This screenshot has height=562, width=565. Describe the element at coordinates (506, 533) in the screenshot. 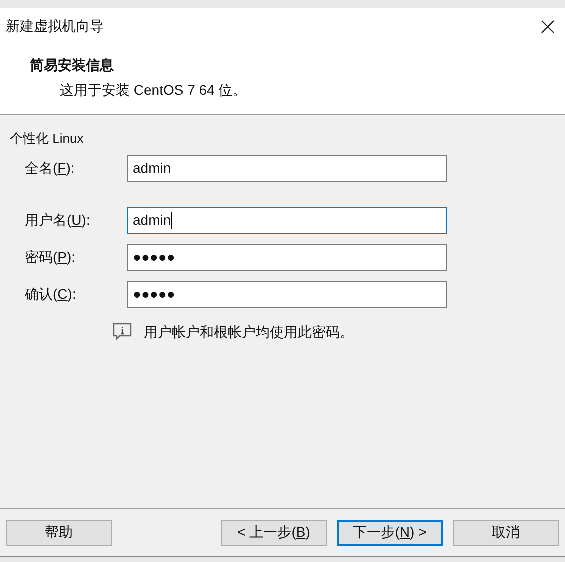

I see `dialog-button: 取消` at that location.